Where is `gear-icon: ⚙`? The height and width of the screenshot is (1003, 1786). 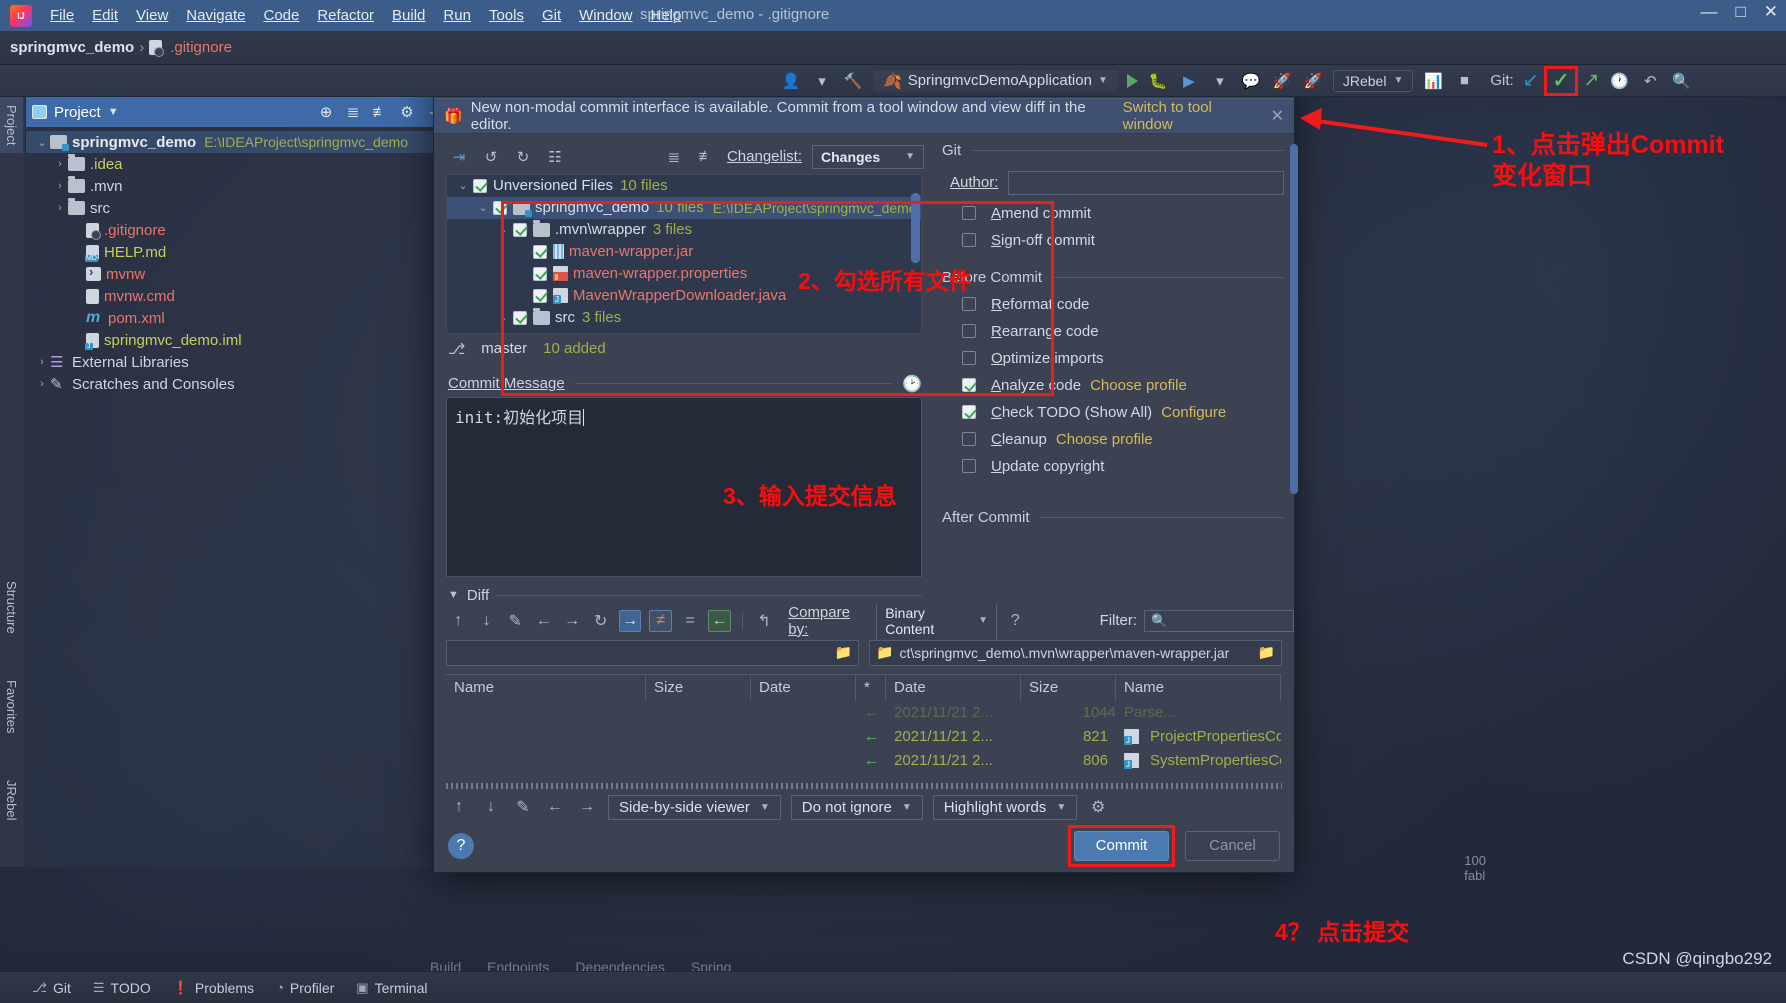 gear-icon: ⚙ is located at coordinates (407, 112).